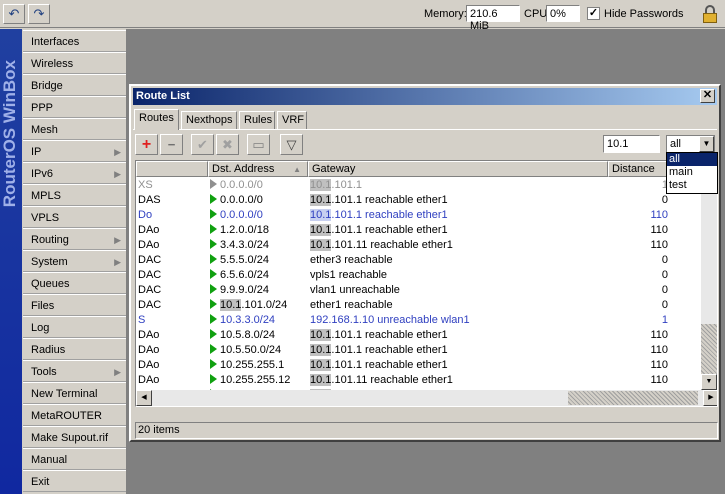 This screenshot has width=725, height=494. I want to click on status-bar: 20 items, so click(426, 430).